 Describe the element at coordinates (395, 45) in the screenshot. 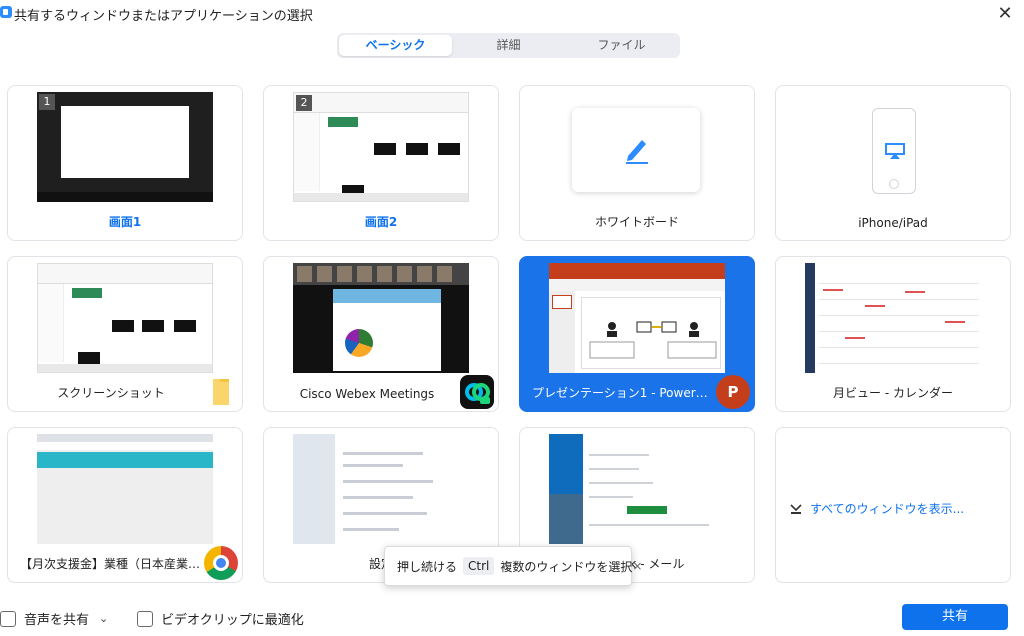

I see `tab-basic: ベーシック` at that location.